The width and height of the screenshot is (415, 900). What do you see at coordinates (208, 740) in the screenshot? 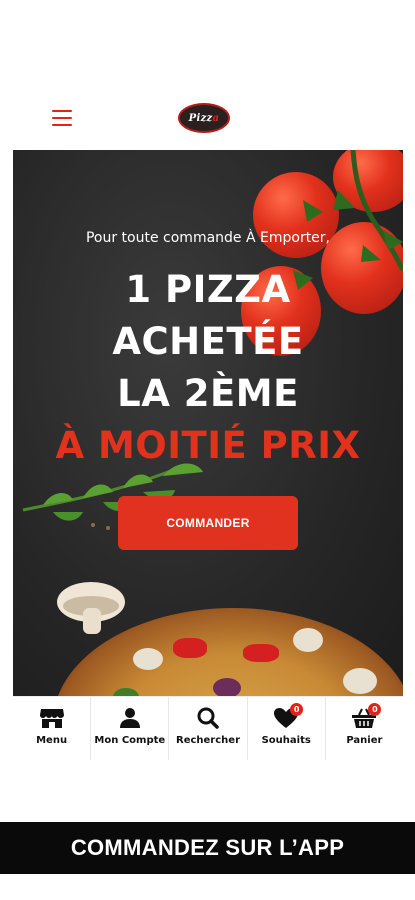
I see `tab-label: Rechercher` at bounding box center [208, 740].